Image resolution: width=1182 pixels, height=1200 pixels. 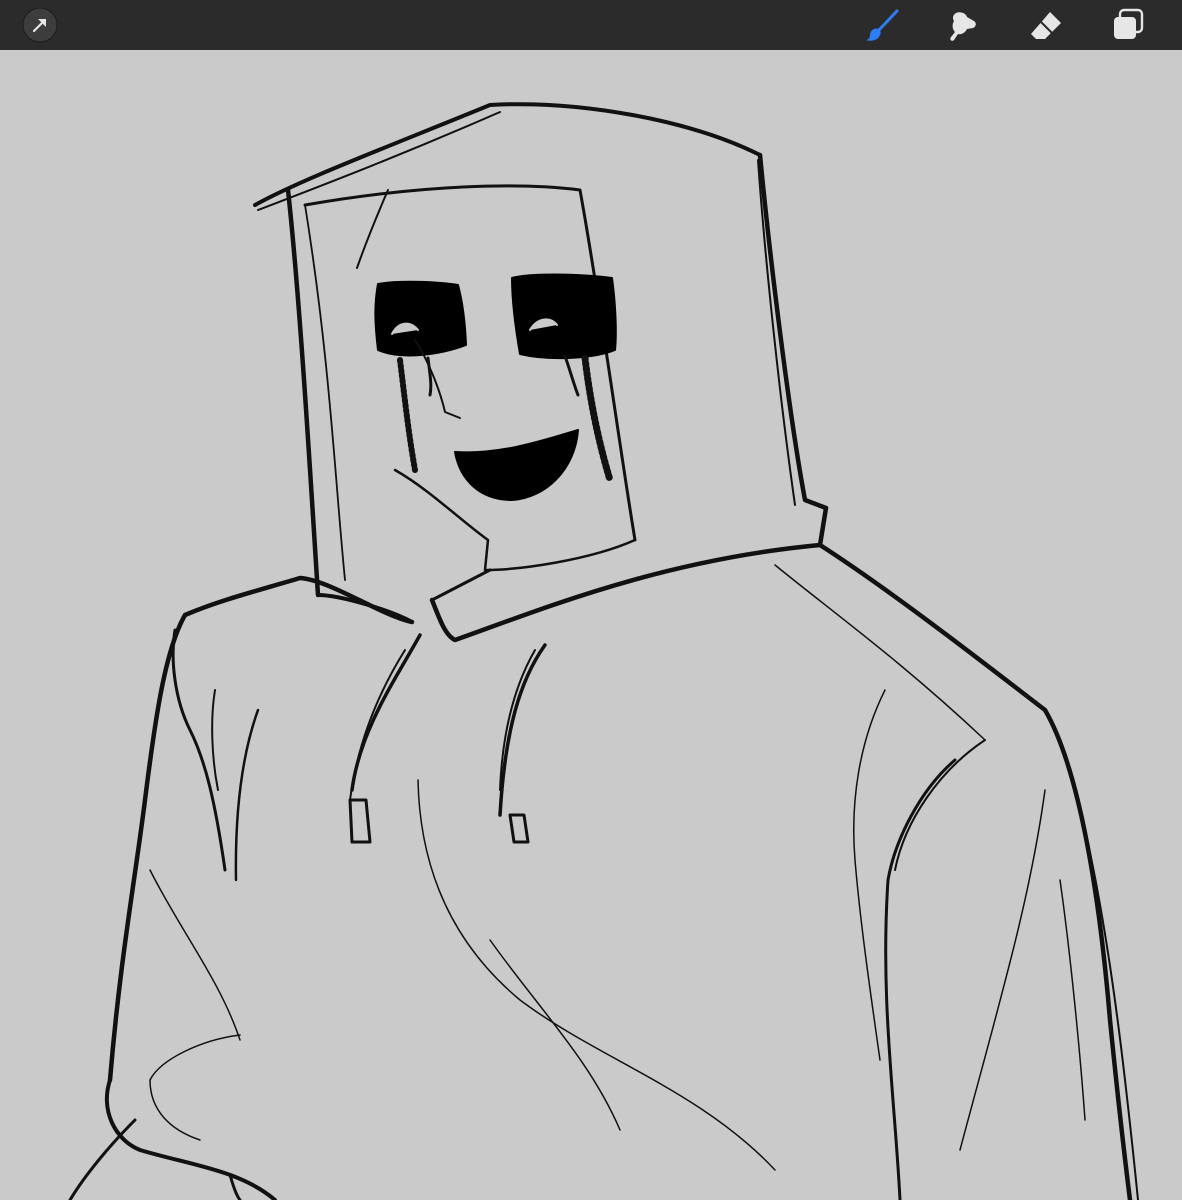 I want to click on brush-tool-button, so click(x=882, y=25).